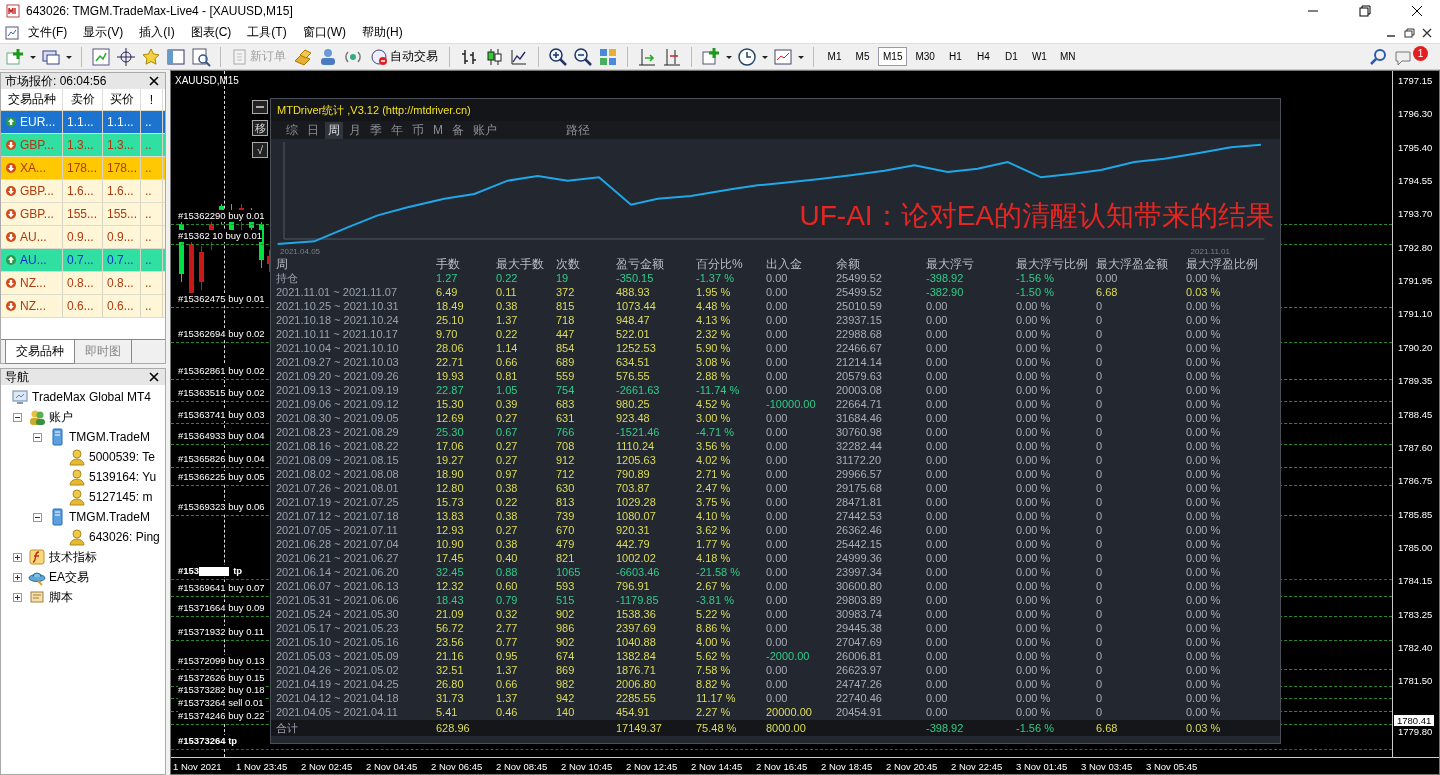  Describe the element at coordinates (338, 558) in the screenshot. I see `row-label: 2021.06.21 ~ 2021.06.27` at that location.